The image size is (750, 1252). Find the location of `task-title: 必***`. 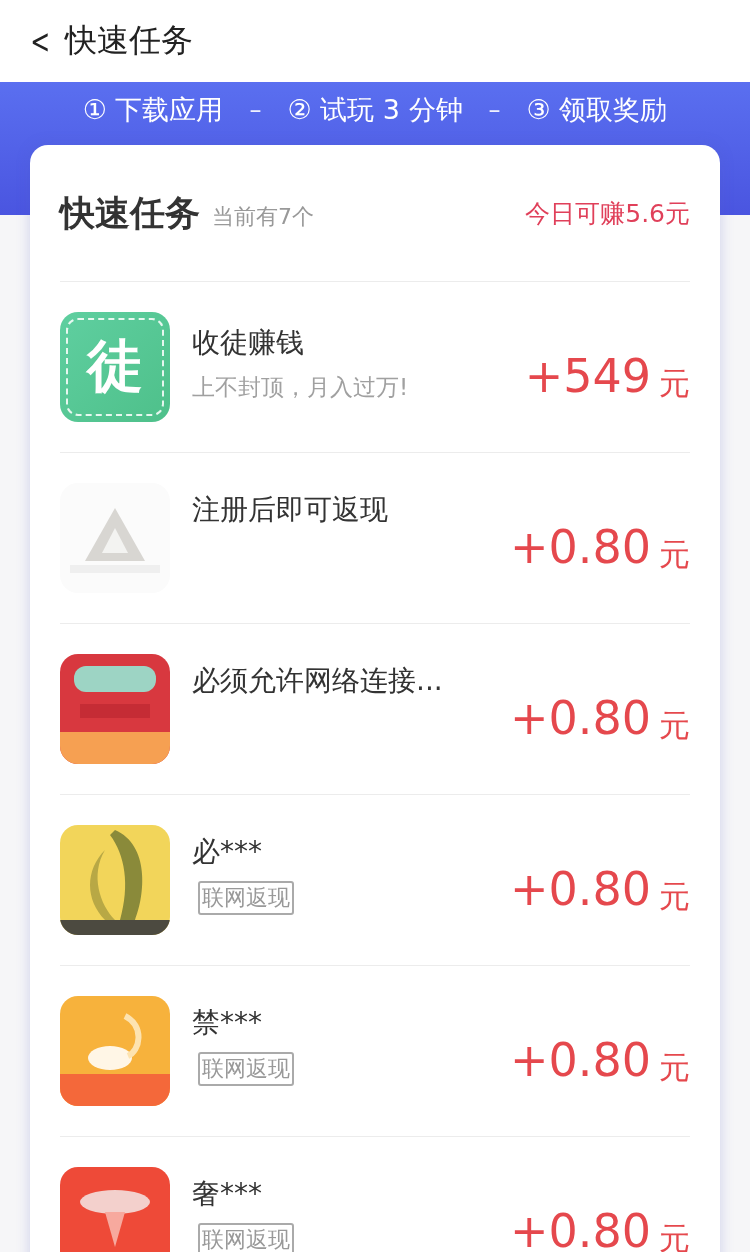

task-title: 必*** is located at coordinates (227, 852).